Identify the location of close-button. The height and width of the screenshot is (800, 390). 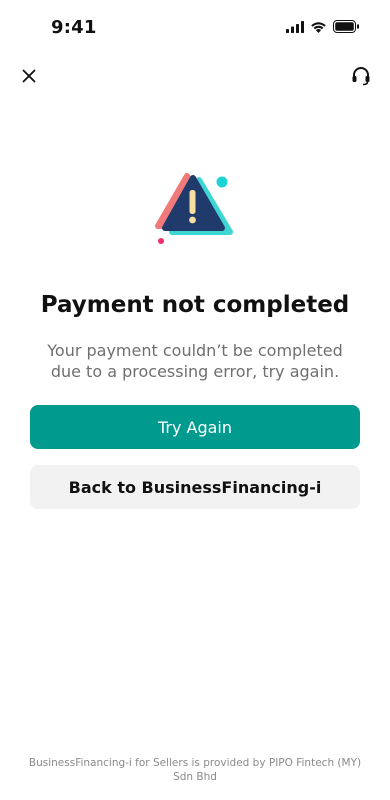
(29, 76).